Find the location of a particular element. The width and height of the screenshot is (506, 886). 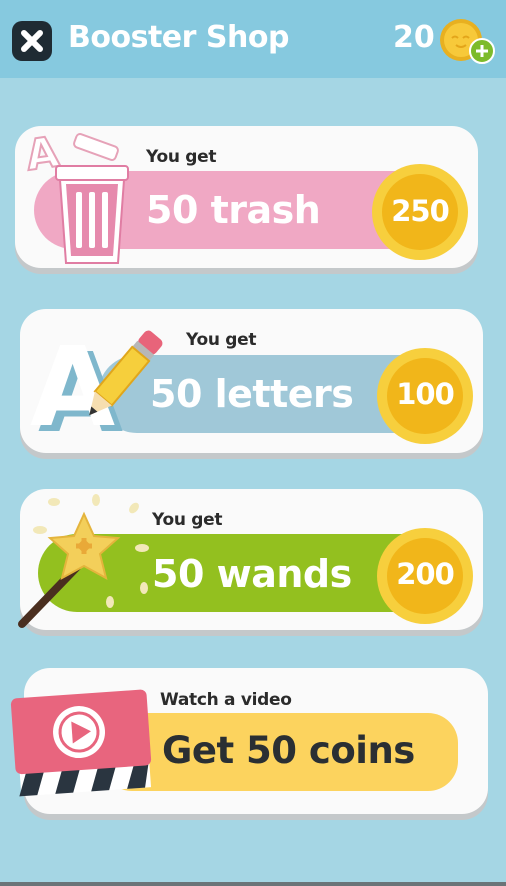

magic-wand-icon is located at coordinates (83, 561).